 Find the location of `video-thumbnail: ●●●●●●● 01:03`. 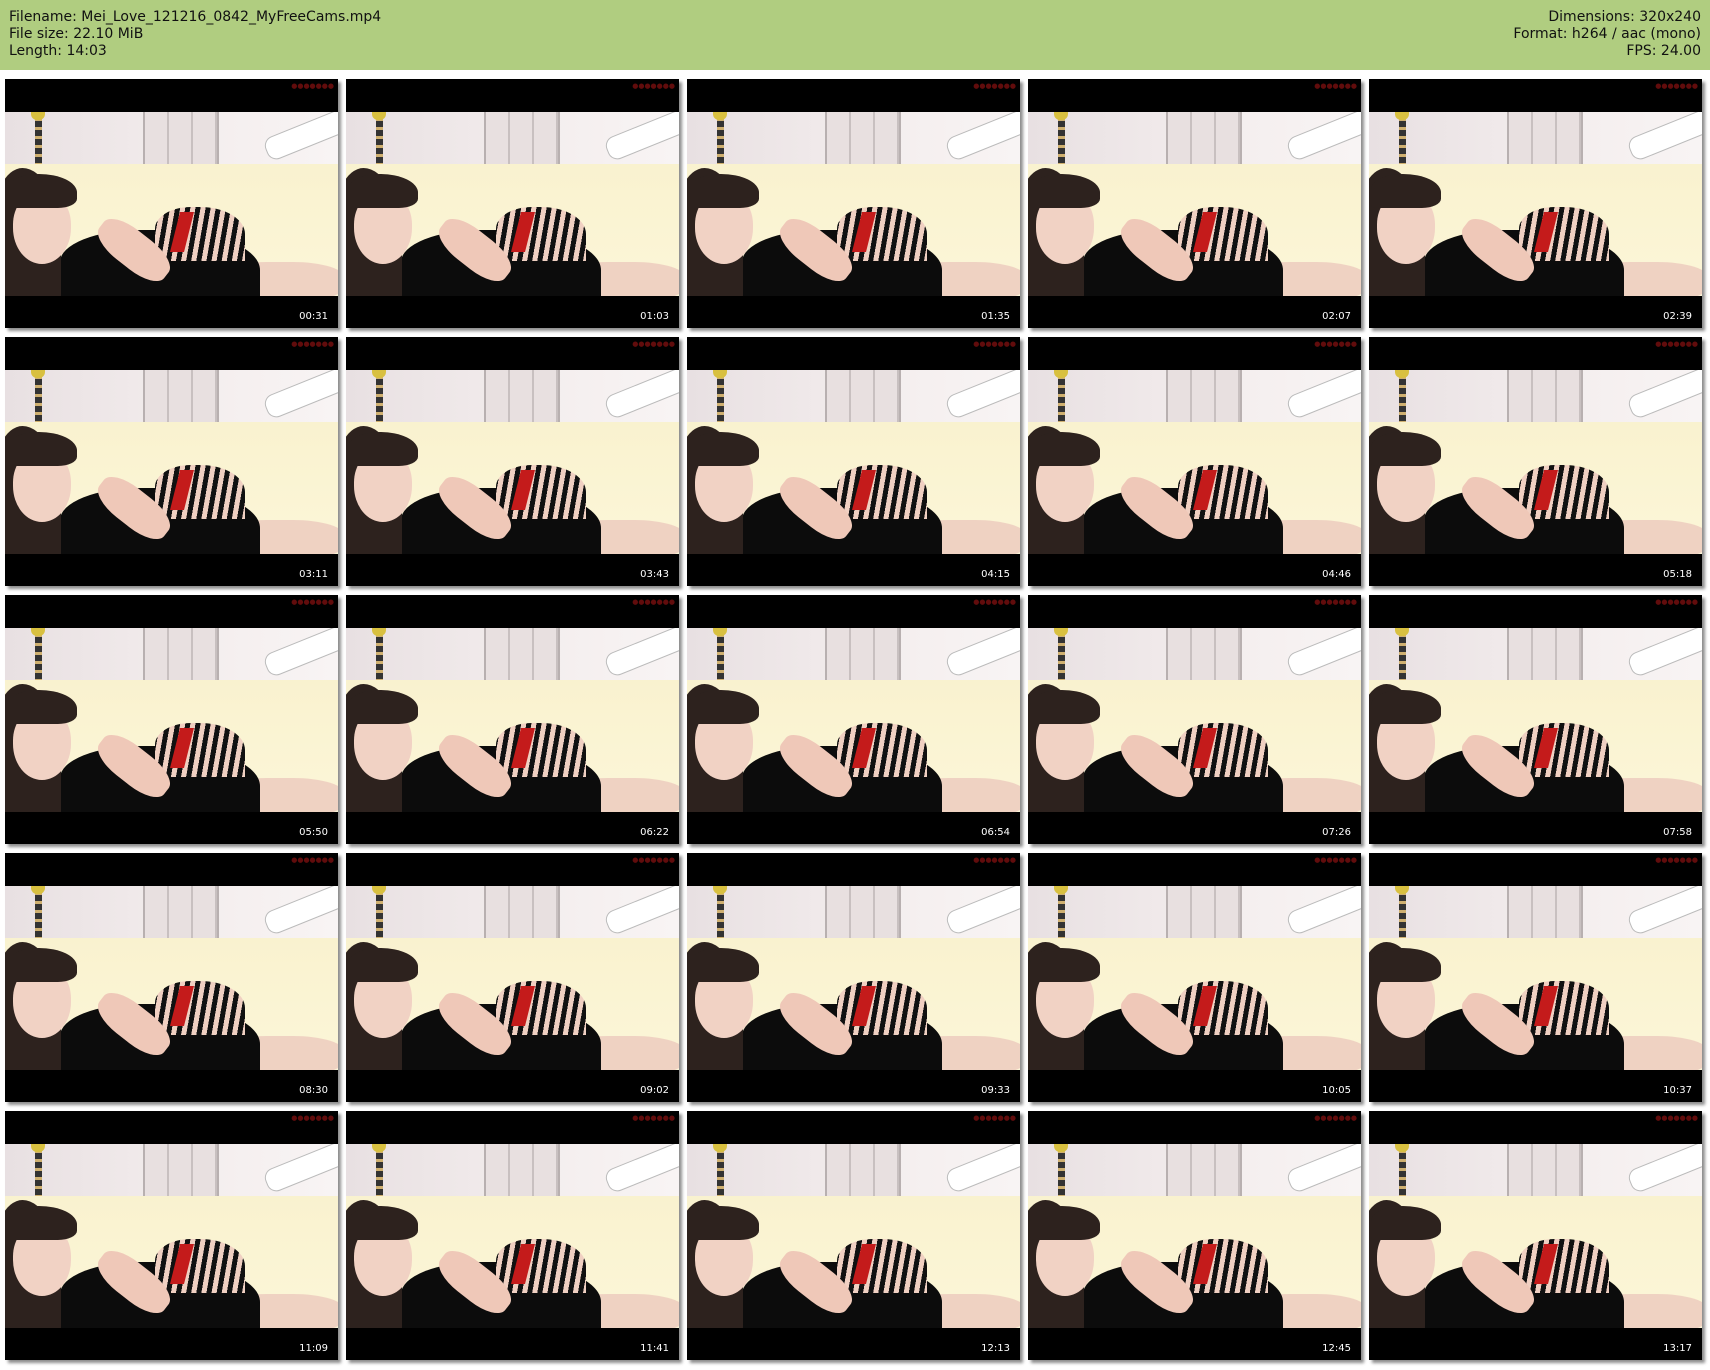

video-thumbnail: ●●●●●●● 01:03 is located at coordinates (512, 203).